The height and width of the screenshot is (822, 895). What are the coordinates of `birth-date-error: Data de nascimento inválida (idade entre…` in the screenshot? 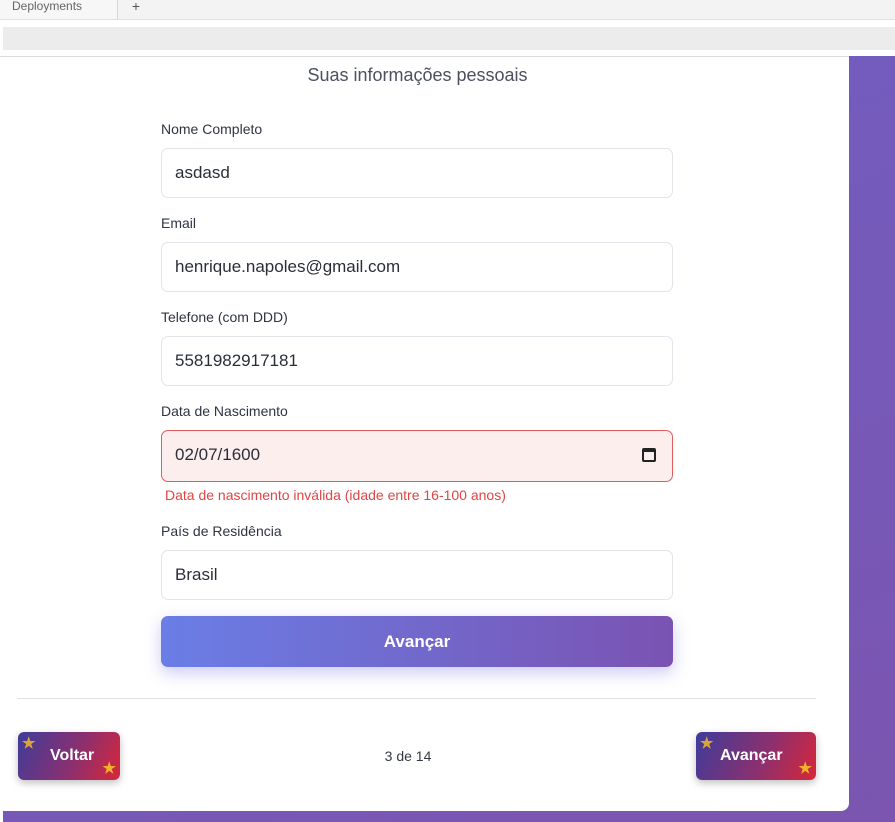 It's located at (335, 495).